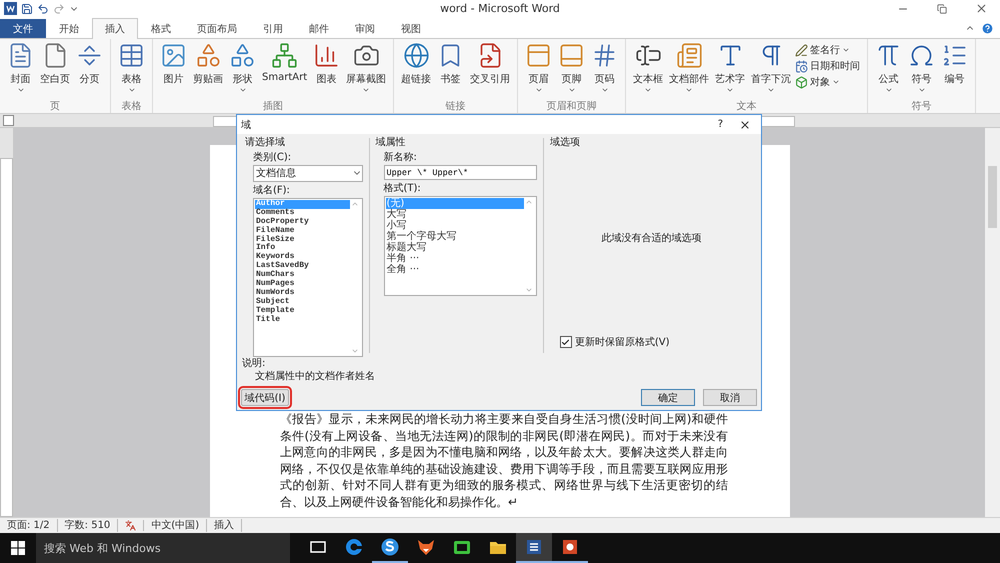 Image resolution: width=1000 pixels, height=563 pixels. Describe the element at coordinates (302, 249) in the screenshot. I see `list-item: Info` at that location.